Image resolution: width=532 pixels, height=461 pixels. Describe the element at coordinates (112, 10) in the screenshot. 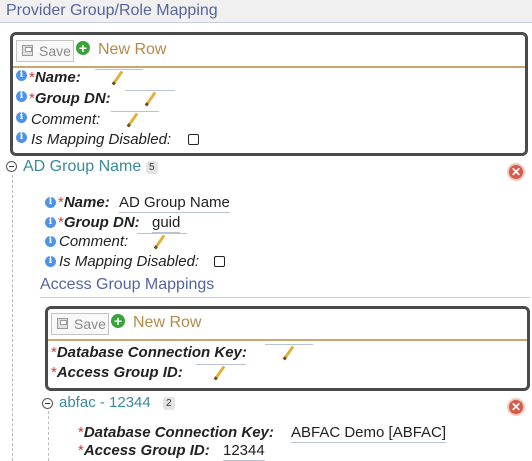

I see `page-title: Provider Group/Role Mapping` at that location.